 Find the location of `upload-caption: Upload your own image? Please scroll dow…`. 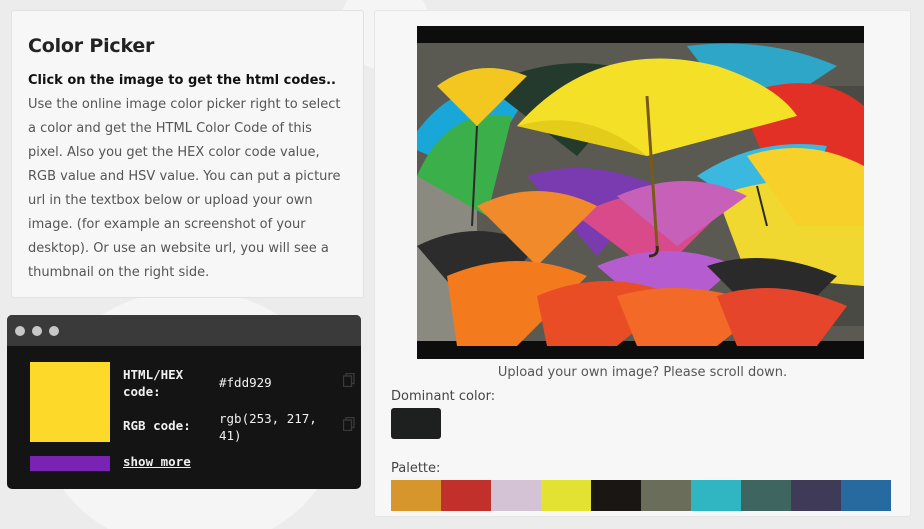

upload-caption: Upload your own image? Please scroll dow… is located at coordinates (642, 372).